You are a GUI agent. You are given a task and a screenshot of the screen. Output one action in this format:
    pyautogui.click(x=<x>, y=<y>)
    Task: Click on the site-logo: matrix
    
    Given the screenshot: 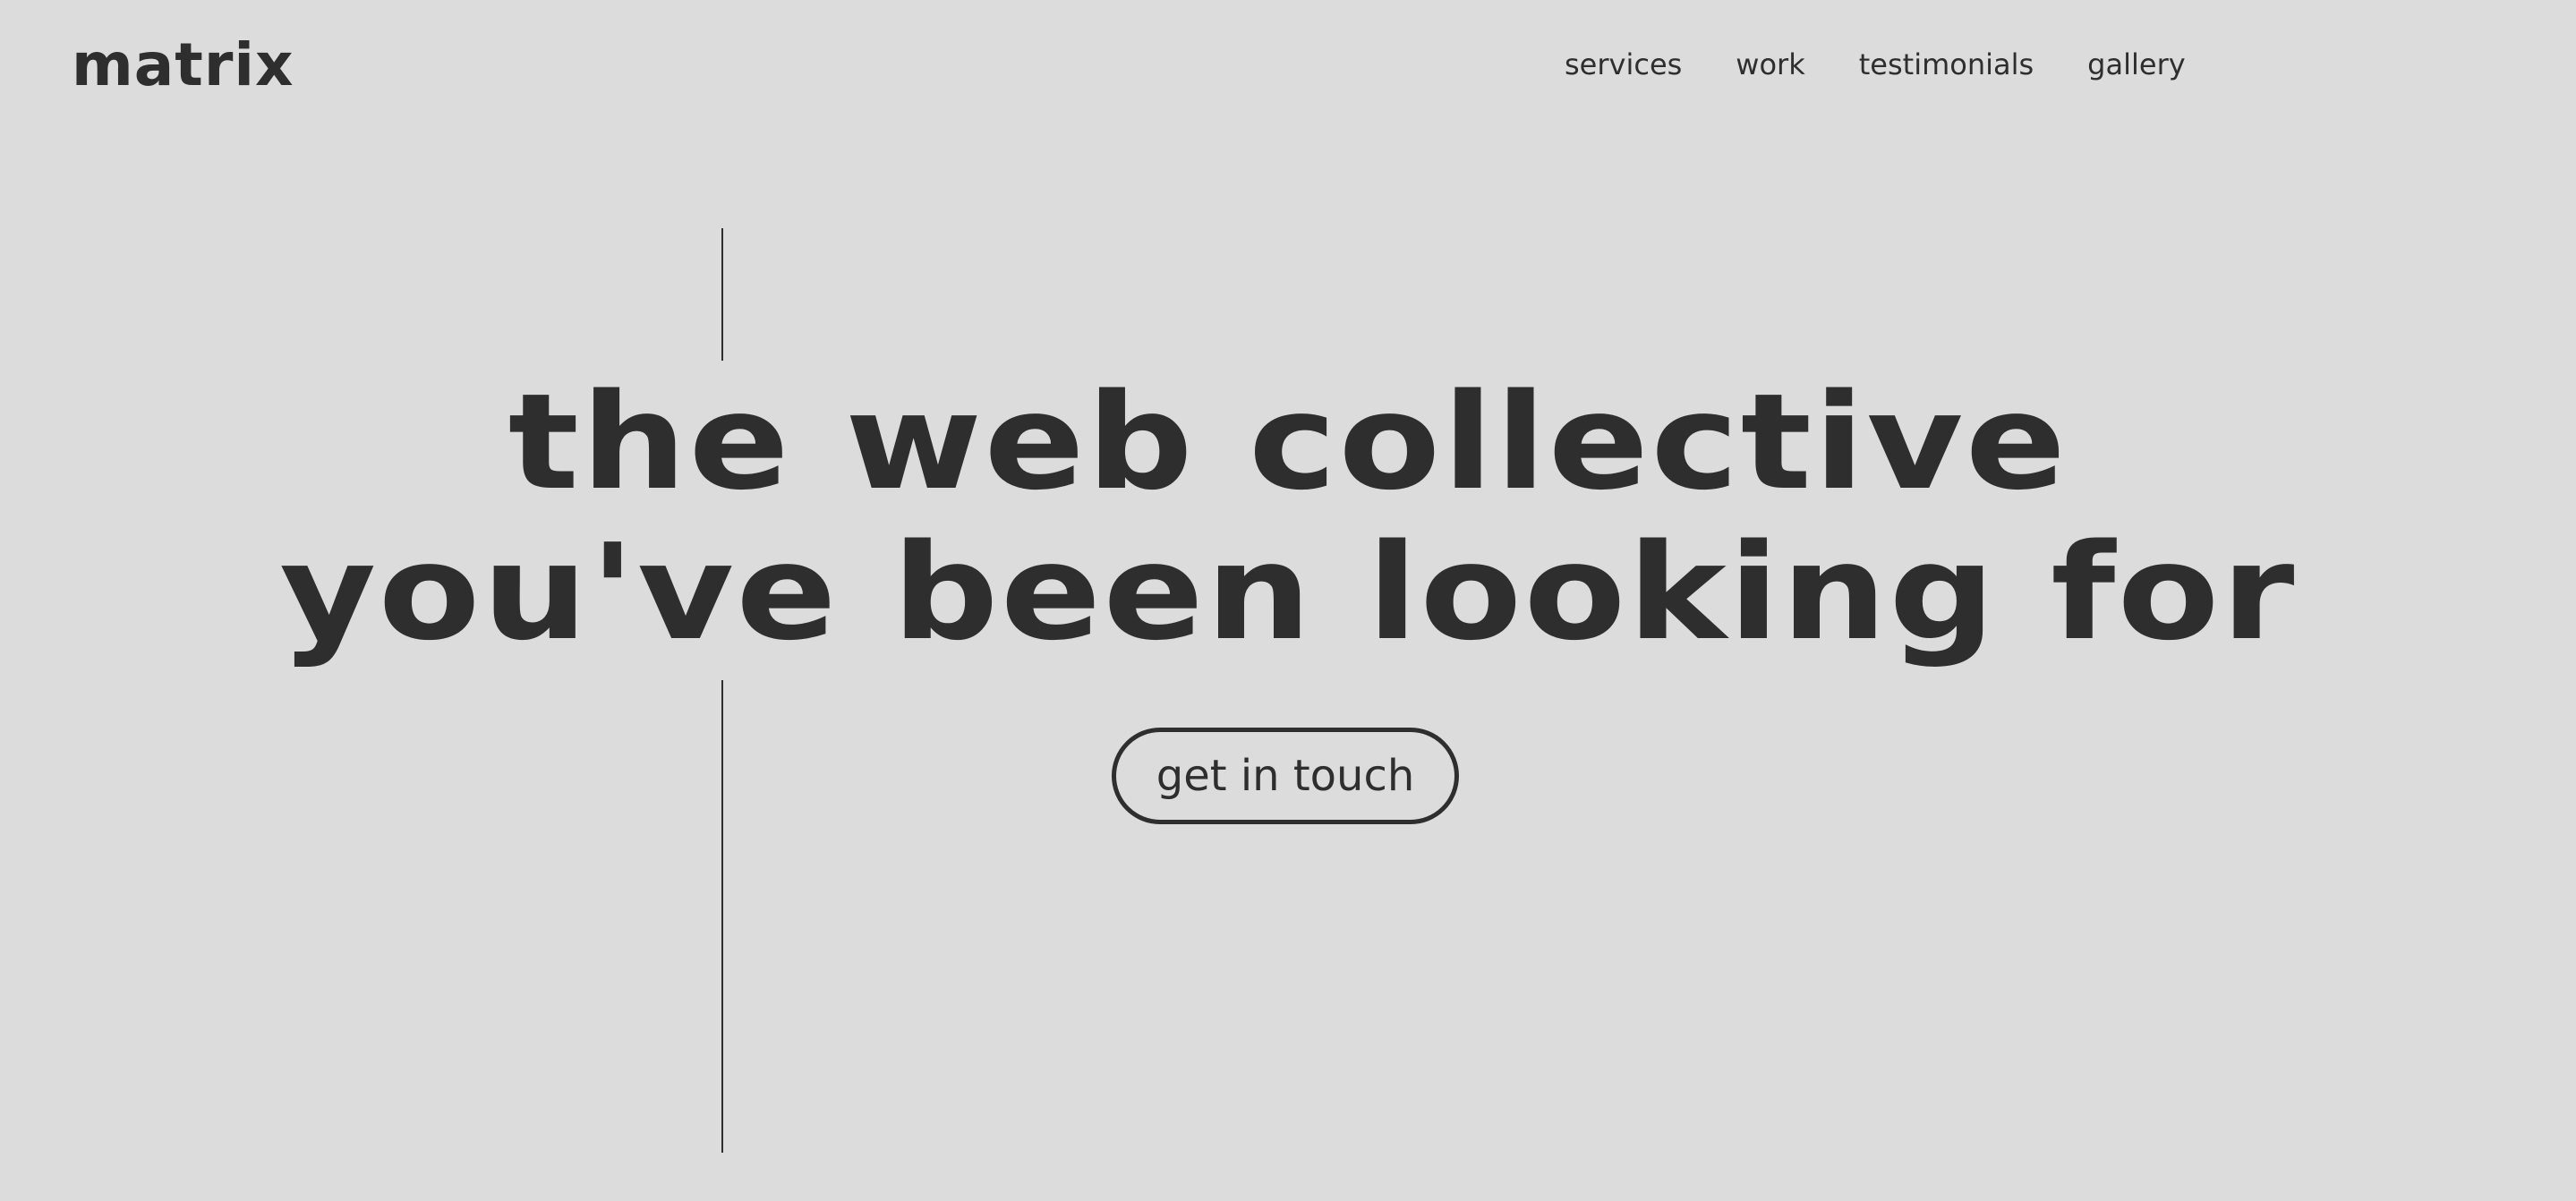 What is the action you would take?
    pyautogui.click(x=183, y=65)
    